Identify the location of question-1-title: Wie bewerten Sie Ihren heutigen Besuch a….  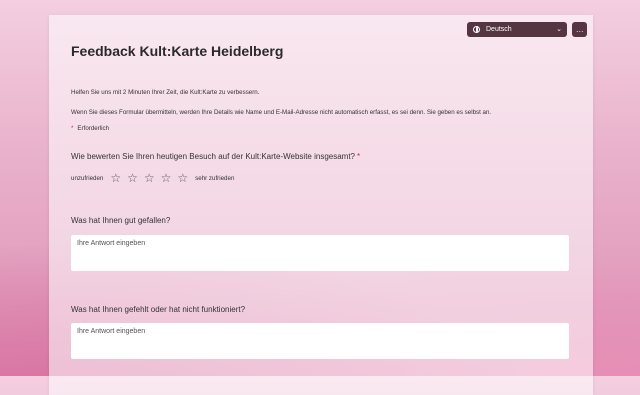
(215, 156).